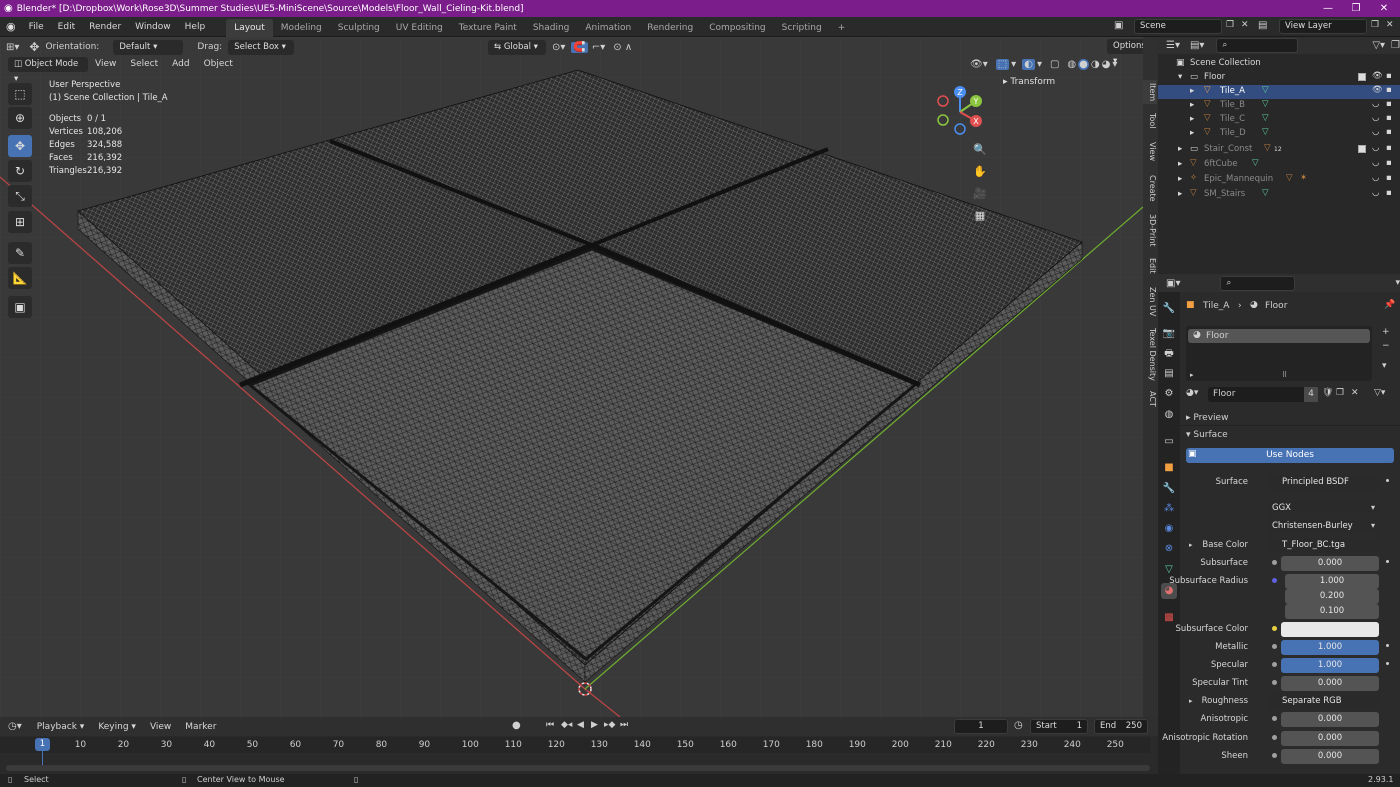 Image resolution: width=1400 pixels, height=787 pixels. Describe the element at coordinates (20, 253) in the screenshot. I see `annotate-tool: ✎` at that location.